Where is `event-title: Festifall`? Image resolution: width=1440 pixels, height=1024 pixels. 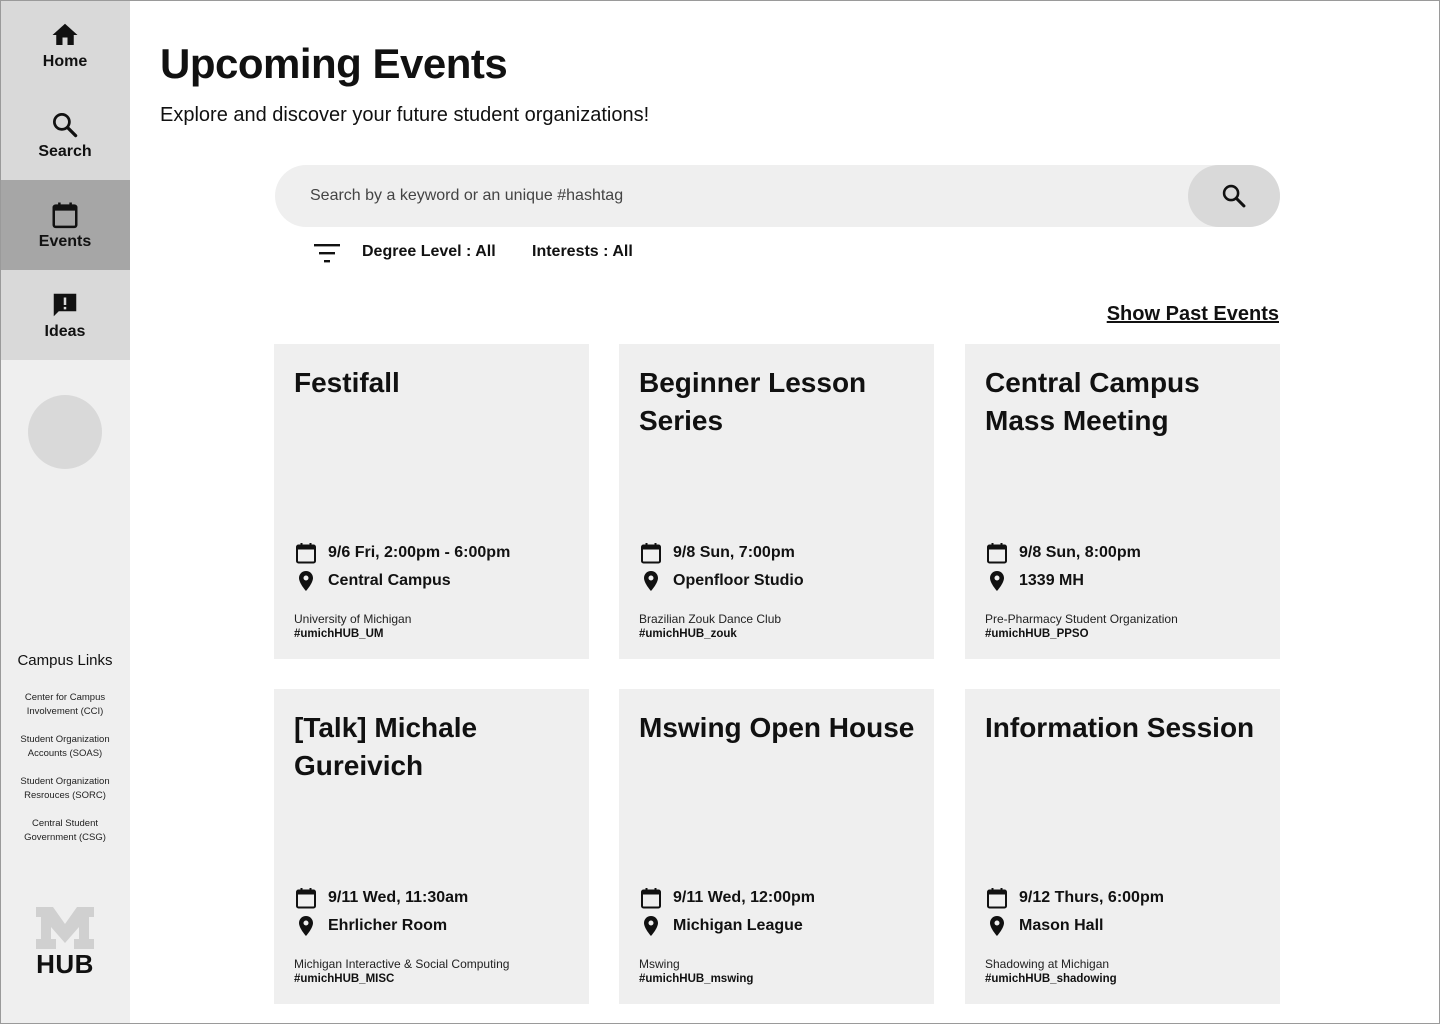 event-title: Festifall is located at coordinates (347, 382).